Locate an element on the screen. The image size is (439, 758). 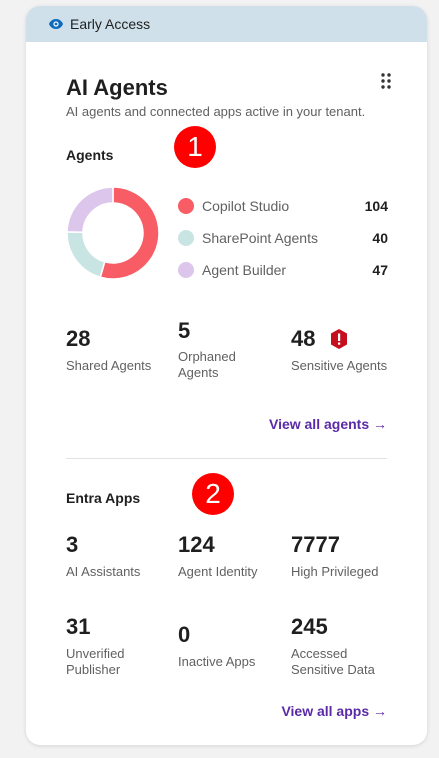
donut-slice-sharepoint-agents is located at coordinates (86, 255).